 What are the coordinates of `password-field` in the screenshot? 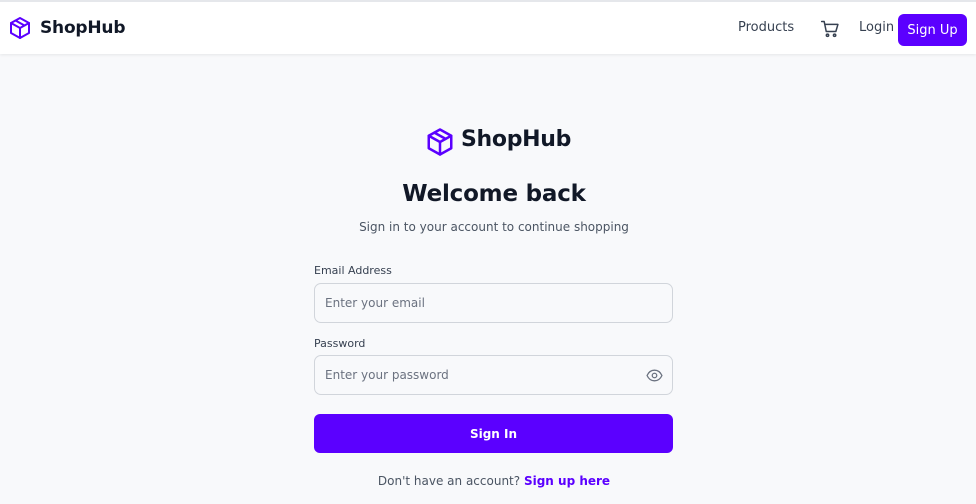 It's located at (493, 375).